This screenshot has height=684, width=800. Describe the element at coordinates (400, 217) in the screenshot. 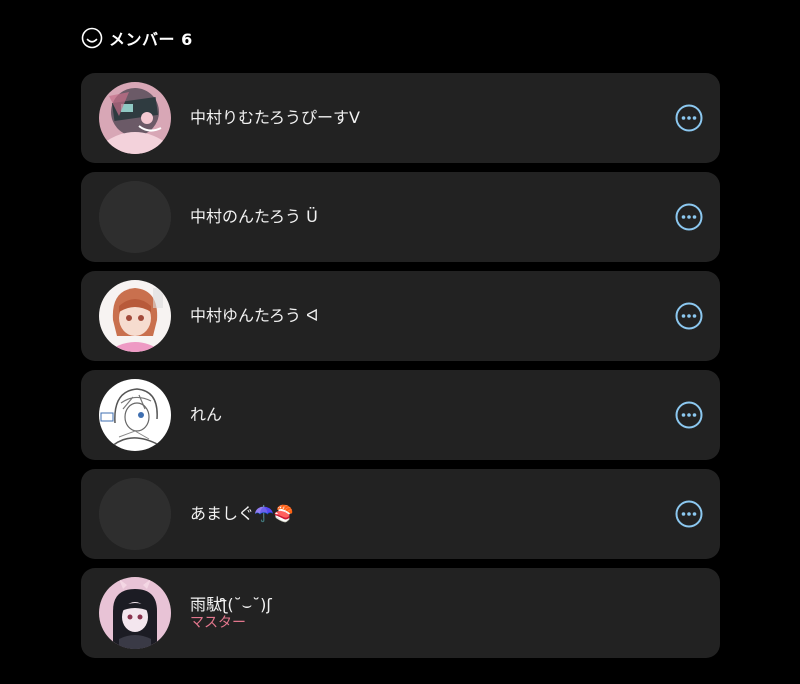

I see `member-row: 中村のんたろう Ü` at that location.